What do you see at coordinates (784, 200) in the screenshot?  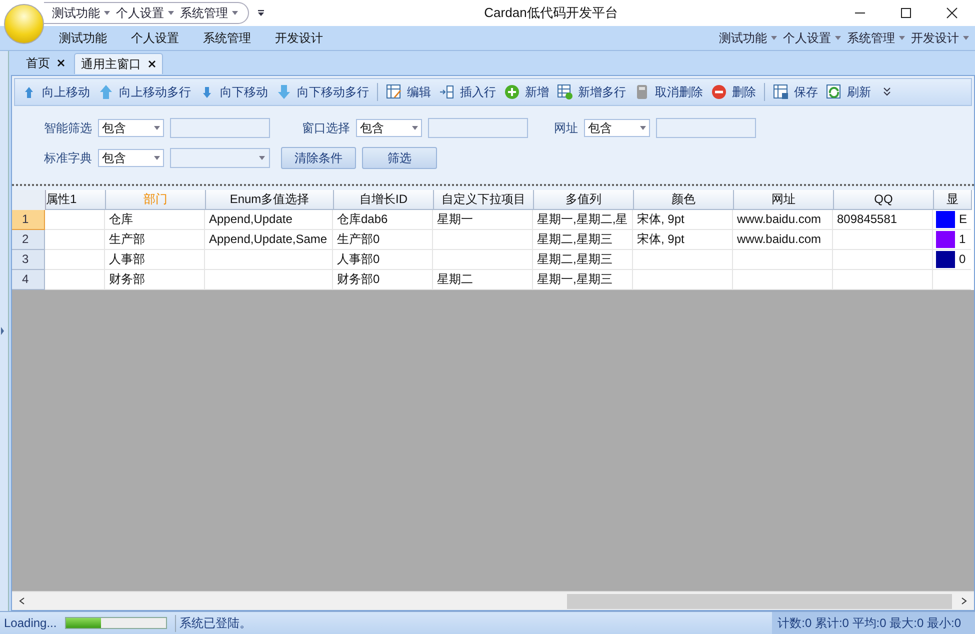 I see `column-header: 网址` at bounding box center [784, 200].